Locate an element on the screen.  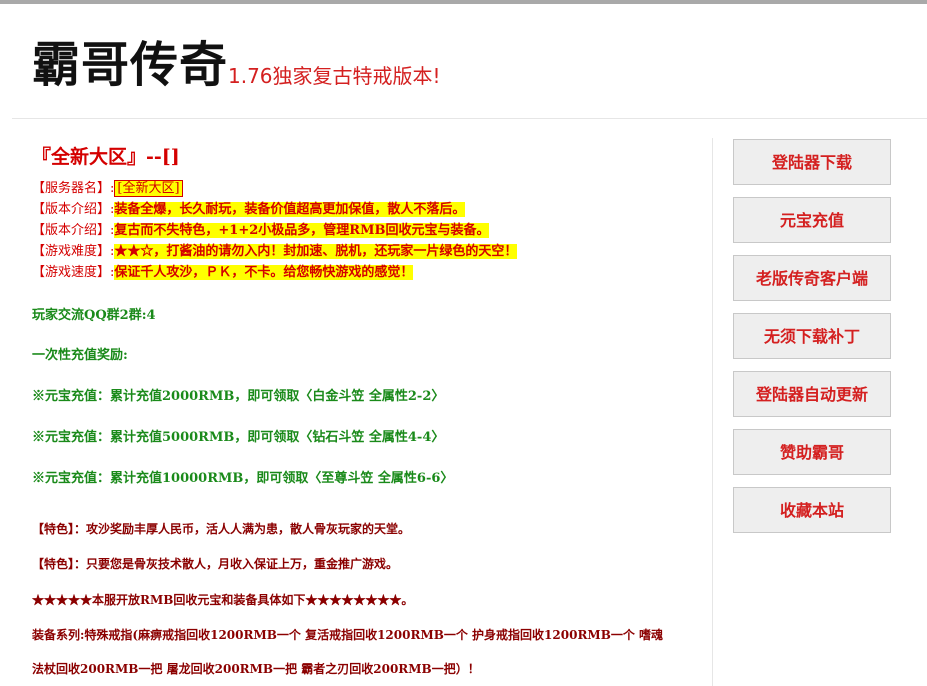
qq-group-text: 玩家交流QQ群2群:4 is located at coordinates (94, 315).